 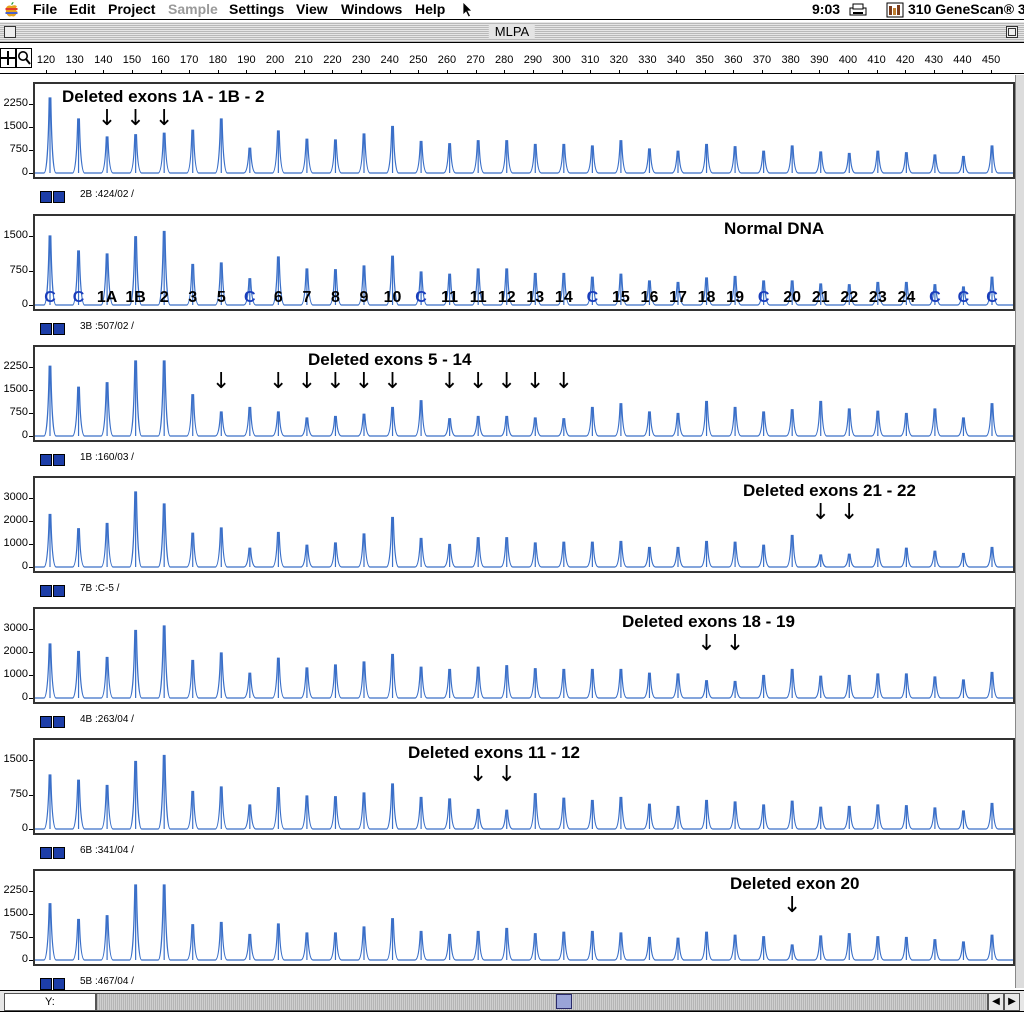 What do you see at coordinates (876, 60) in the screenshot?
I see `ruler-tick-label: 410` at bounding box center [876, 60].